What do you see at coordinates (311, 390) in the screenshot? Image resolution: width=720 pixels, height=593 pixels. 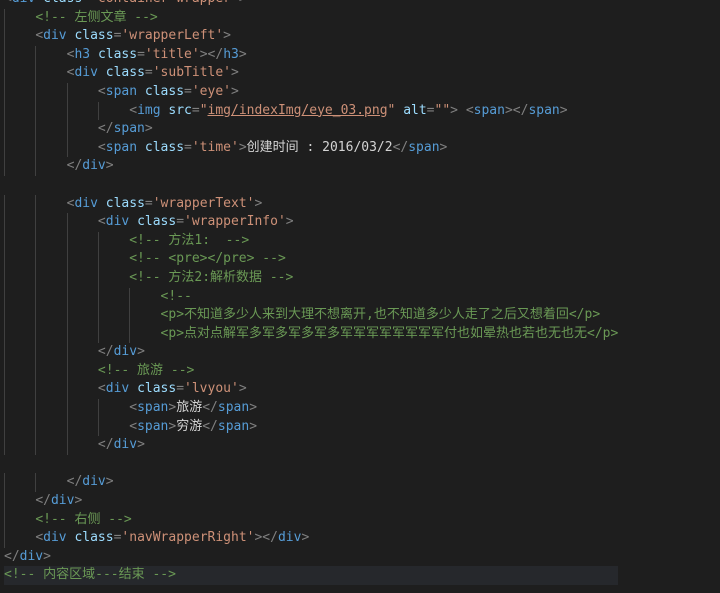 I see `code-line: <div class='lvyou'>` at bounding box center [311, 390].